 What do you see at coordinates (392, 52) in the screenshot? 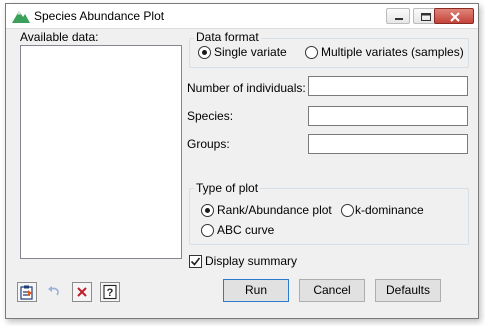
I see `radio-multiple-variates-label: Multiple variates (samples)` at bounding box center [392, 52].